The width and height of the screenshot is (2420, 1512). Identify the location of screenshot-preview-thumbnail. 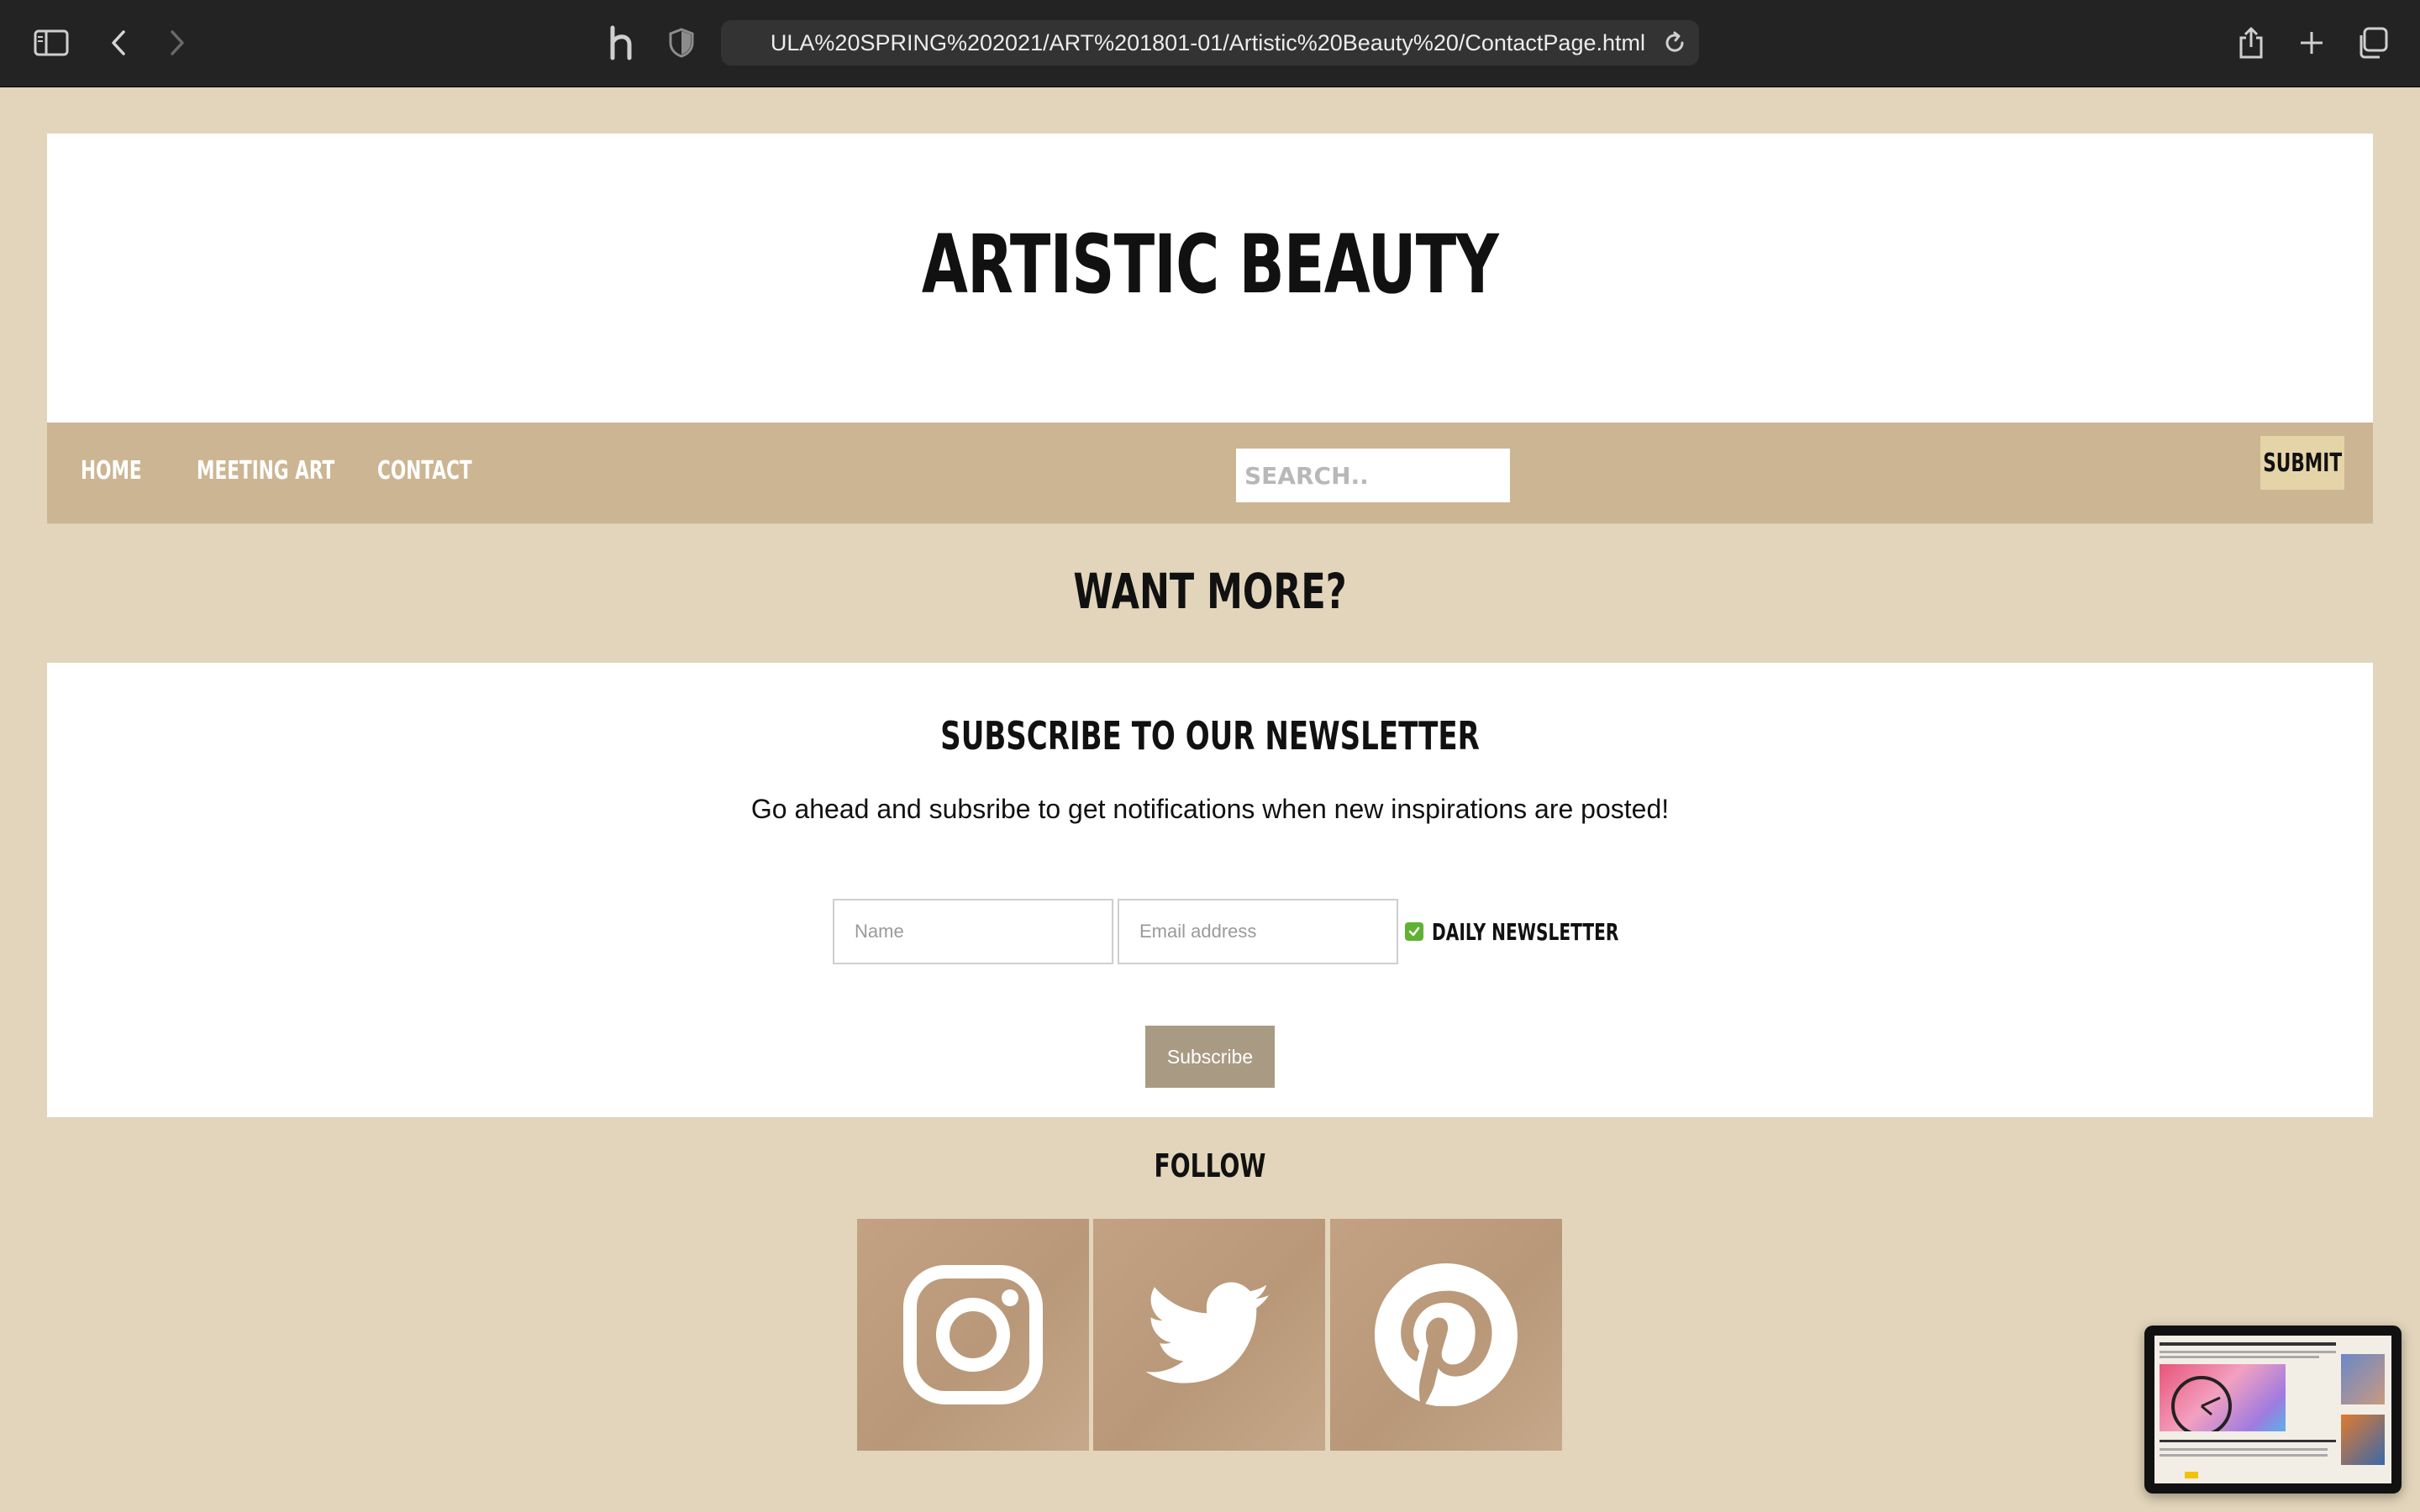
(2273, 1410).